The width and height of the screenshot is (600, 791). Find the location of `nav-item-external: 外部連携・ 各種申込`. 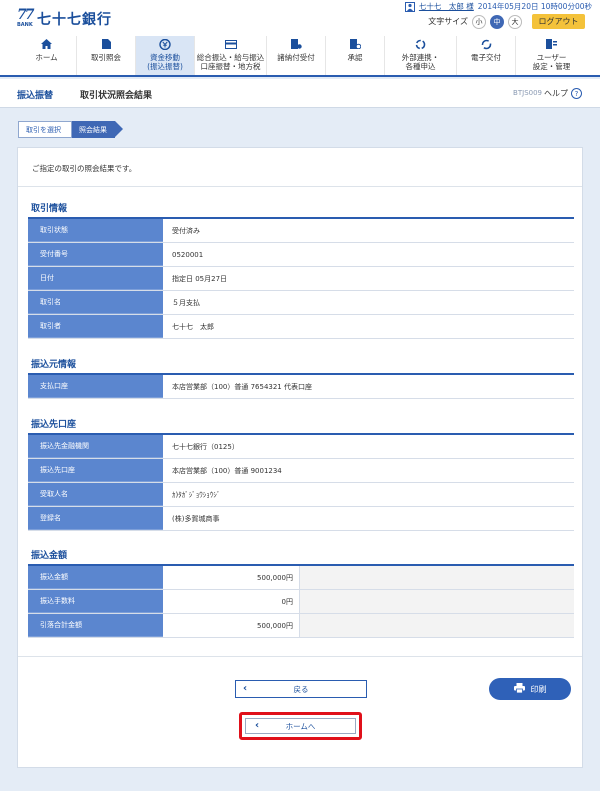

nav-item-external: 外部連携・ 各種申込 is located at coordinates (420, 55).